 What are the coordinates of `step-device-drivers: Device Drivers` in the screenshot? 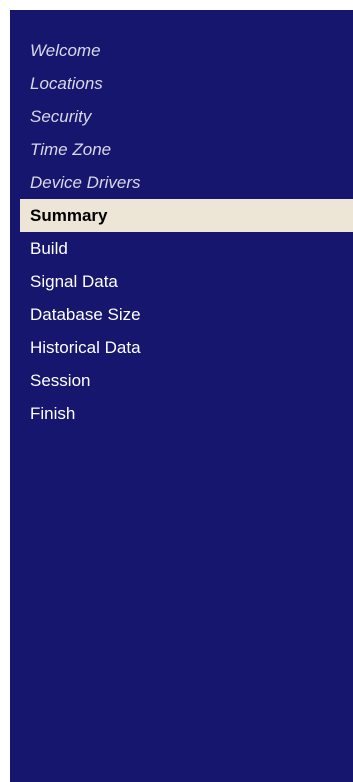 It's located at (85, 182).